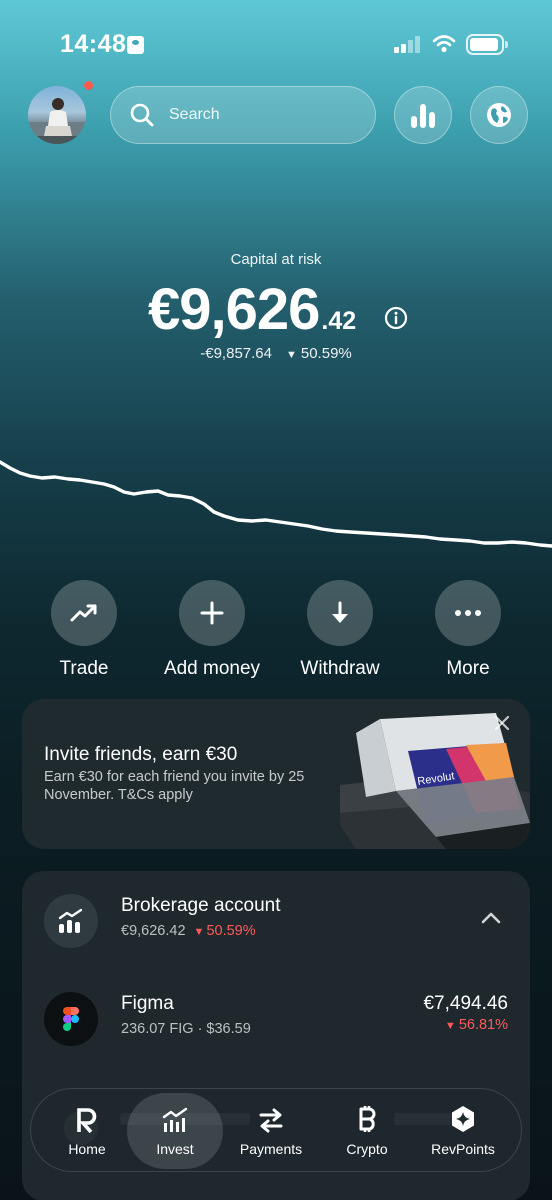  What do you see at coordinates (491, 918) in the screenshot?
I see `chevron-up-icon` at bounding box center [491, 918].